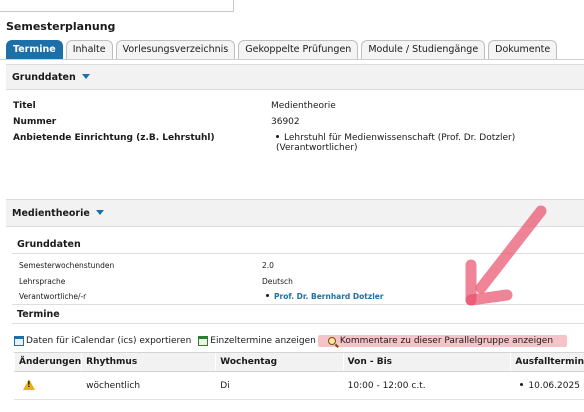 The width and height of the screenshot is (584, 412). Describe the element at coordinates (67, 265) in the screenshot. I see `sws-label: Semesterwochenstunden` at that location.